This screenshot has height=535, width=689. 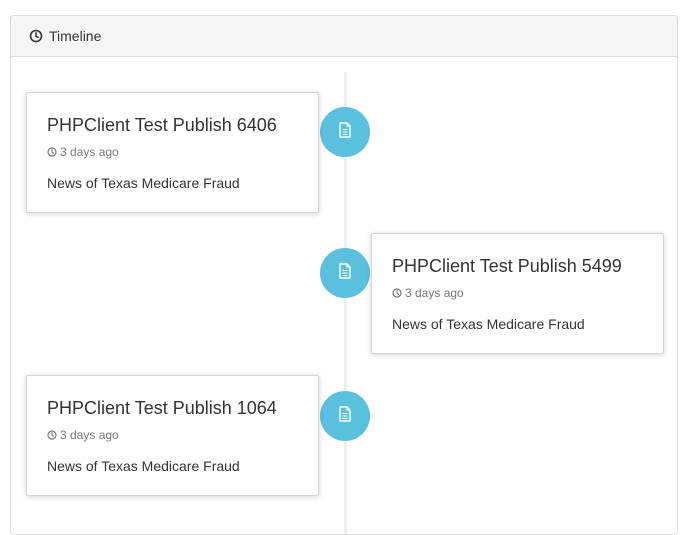 What do you see at coordinates (75, 36) in the screenshot?
I see `panel-title: Timeline` at bounding box center [75, 36].